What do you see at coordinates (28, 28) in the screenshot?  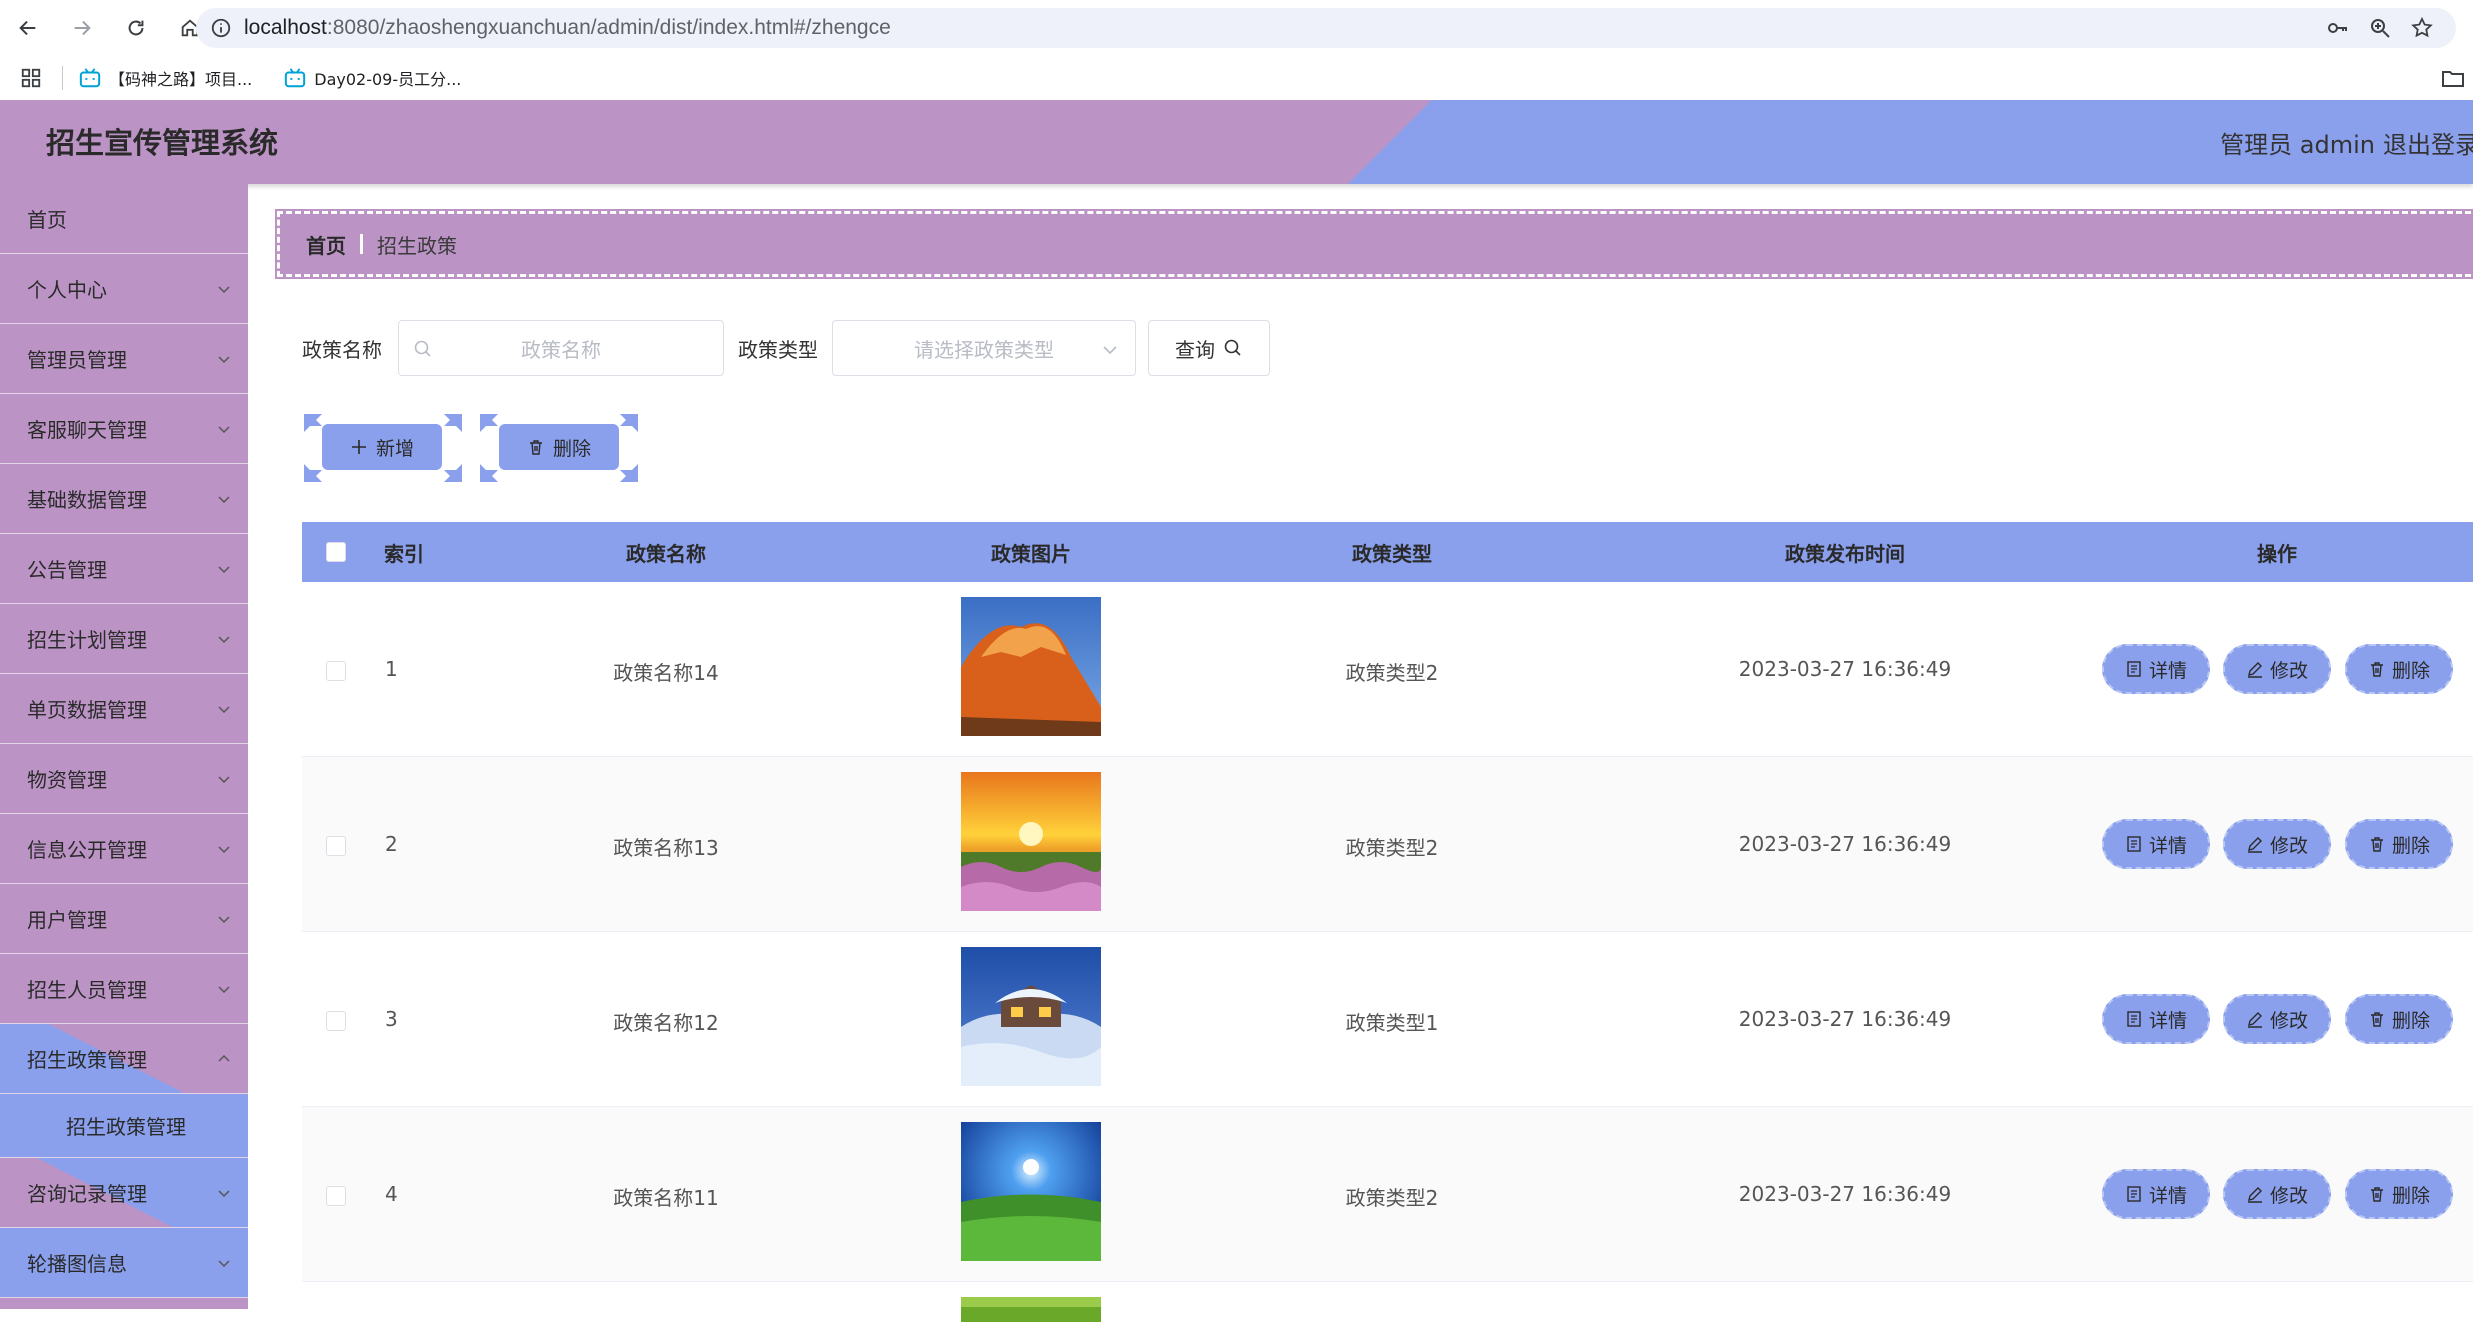 I see `back-icon` at bounding box center [28, 28].